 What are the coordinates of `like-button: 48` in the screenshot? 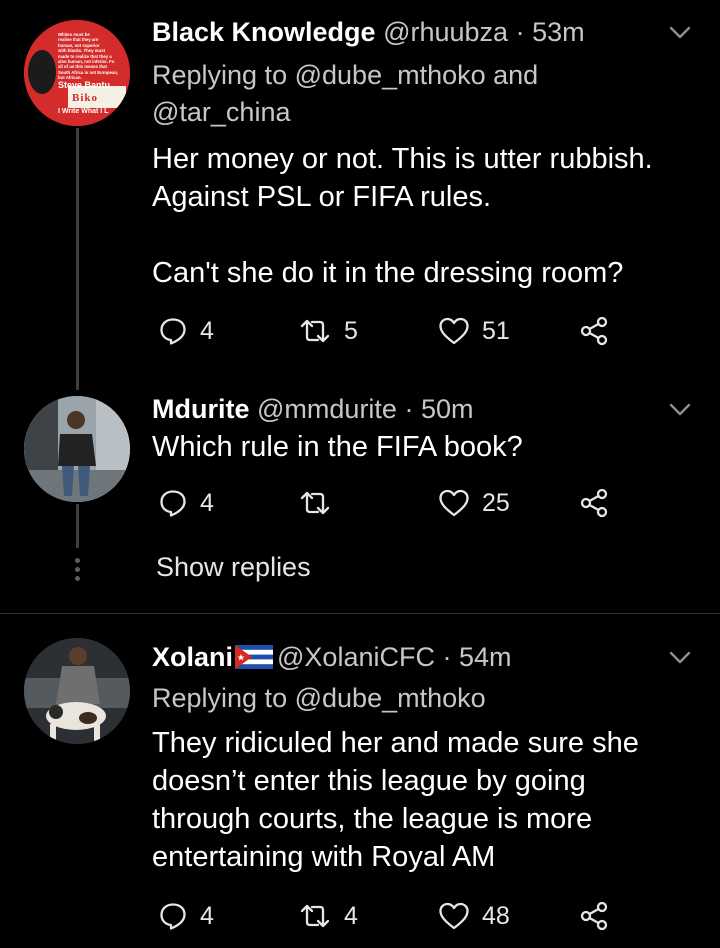 It's located at (474, 916).